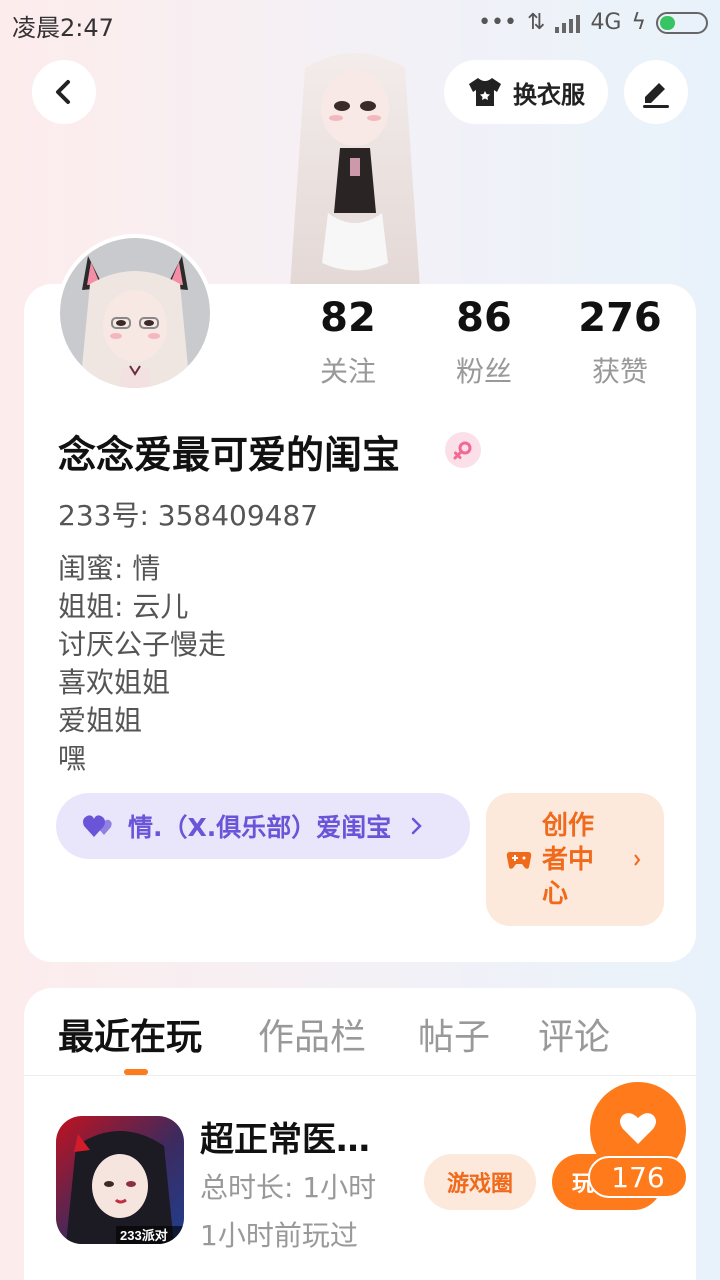 Image resolution: width=720 pixels, height=1280 pixels. What do you see at coordinates (480, 1182) in the screenshot?
I see `game-circle-button: 游戏圈` at bounding box center [480, 1182].